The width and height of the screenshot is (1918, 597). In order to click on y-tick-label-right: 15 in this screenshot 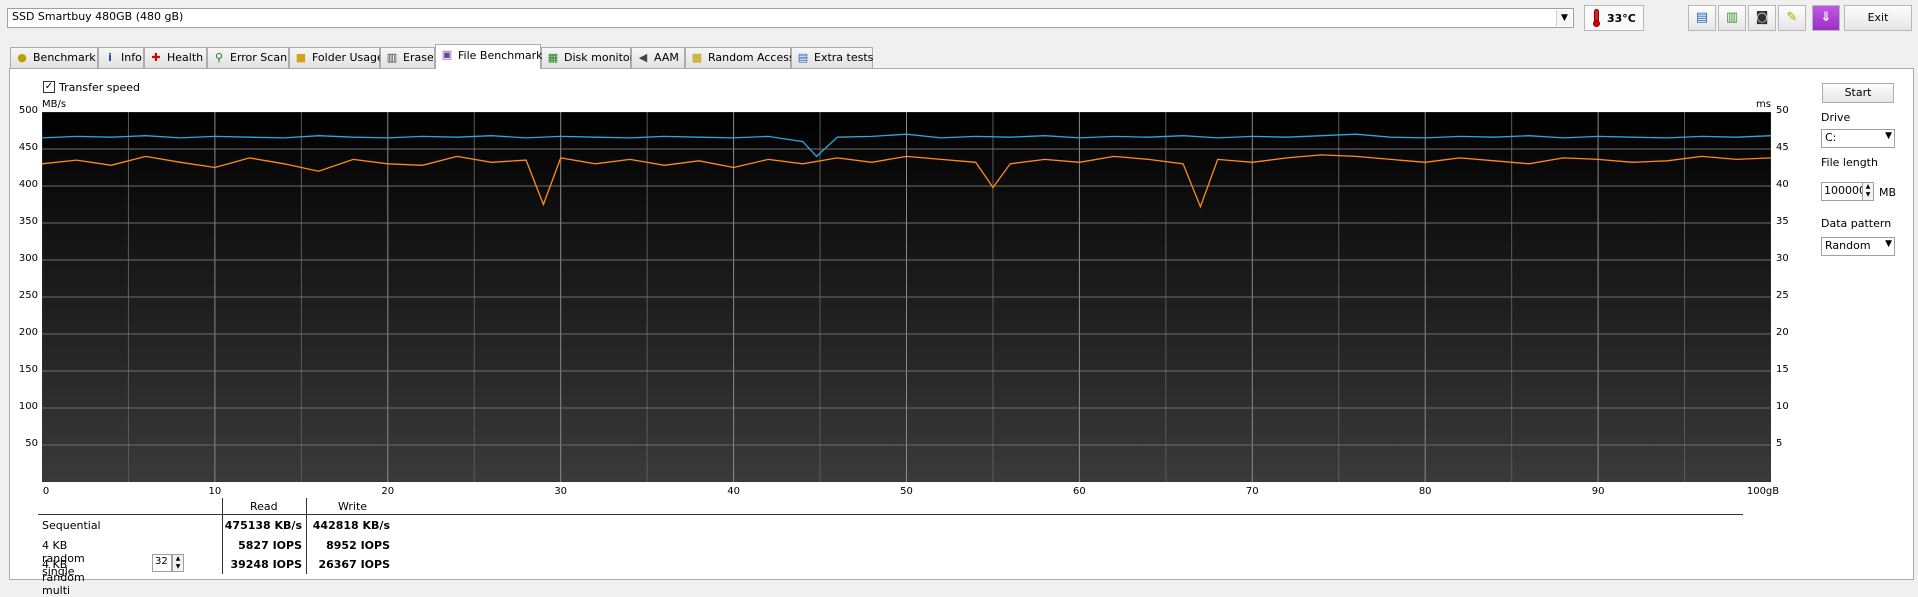, I will do `click(1782, 369)`.